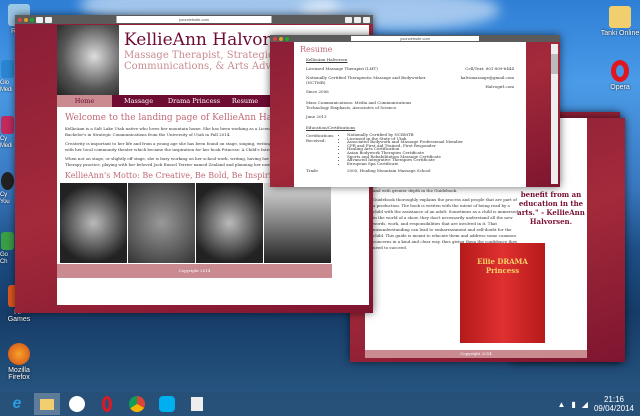 The height and width of the screenshot is (416, 640). What do you see at coordinates (5, 198) in the screenshot?
I see `icon-label: Cy You` at bounding box center [5, 198].